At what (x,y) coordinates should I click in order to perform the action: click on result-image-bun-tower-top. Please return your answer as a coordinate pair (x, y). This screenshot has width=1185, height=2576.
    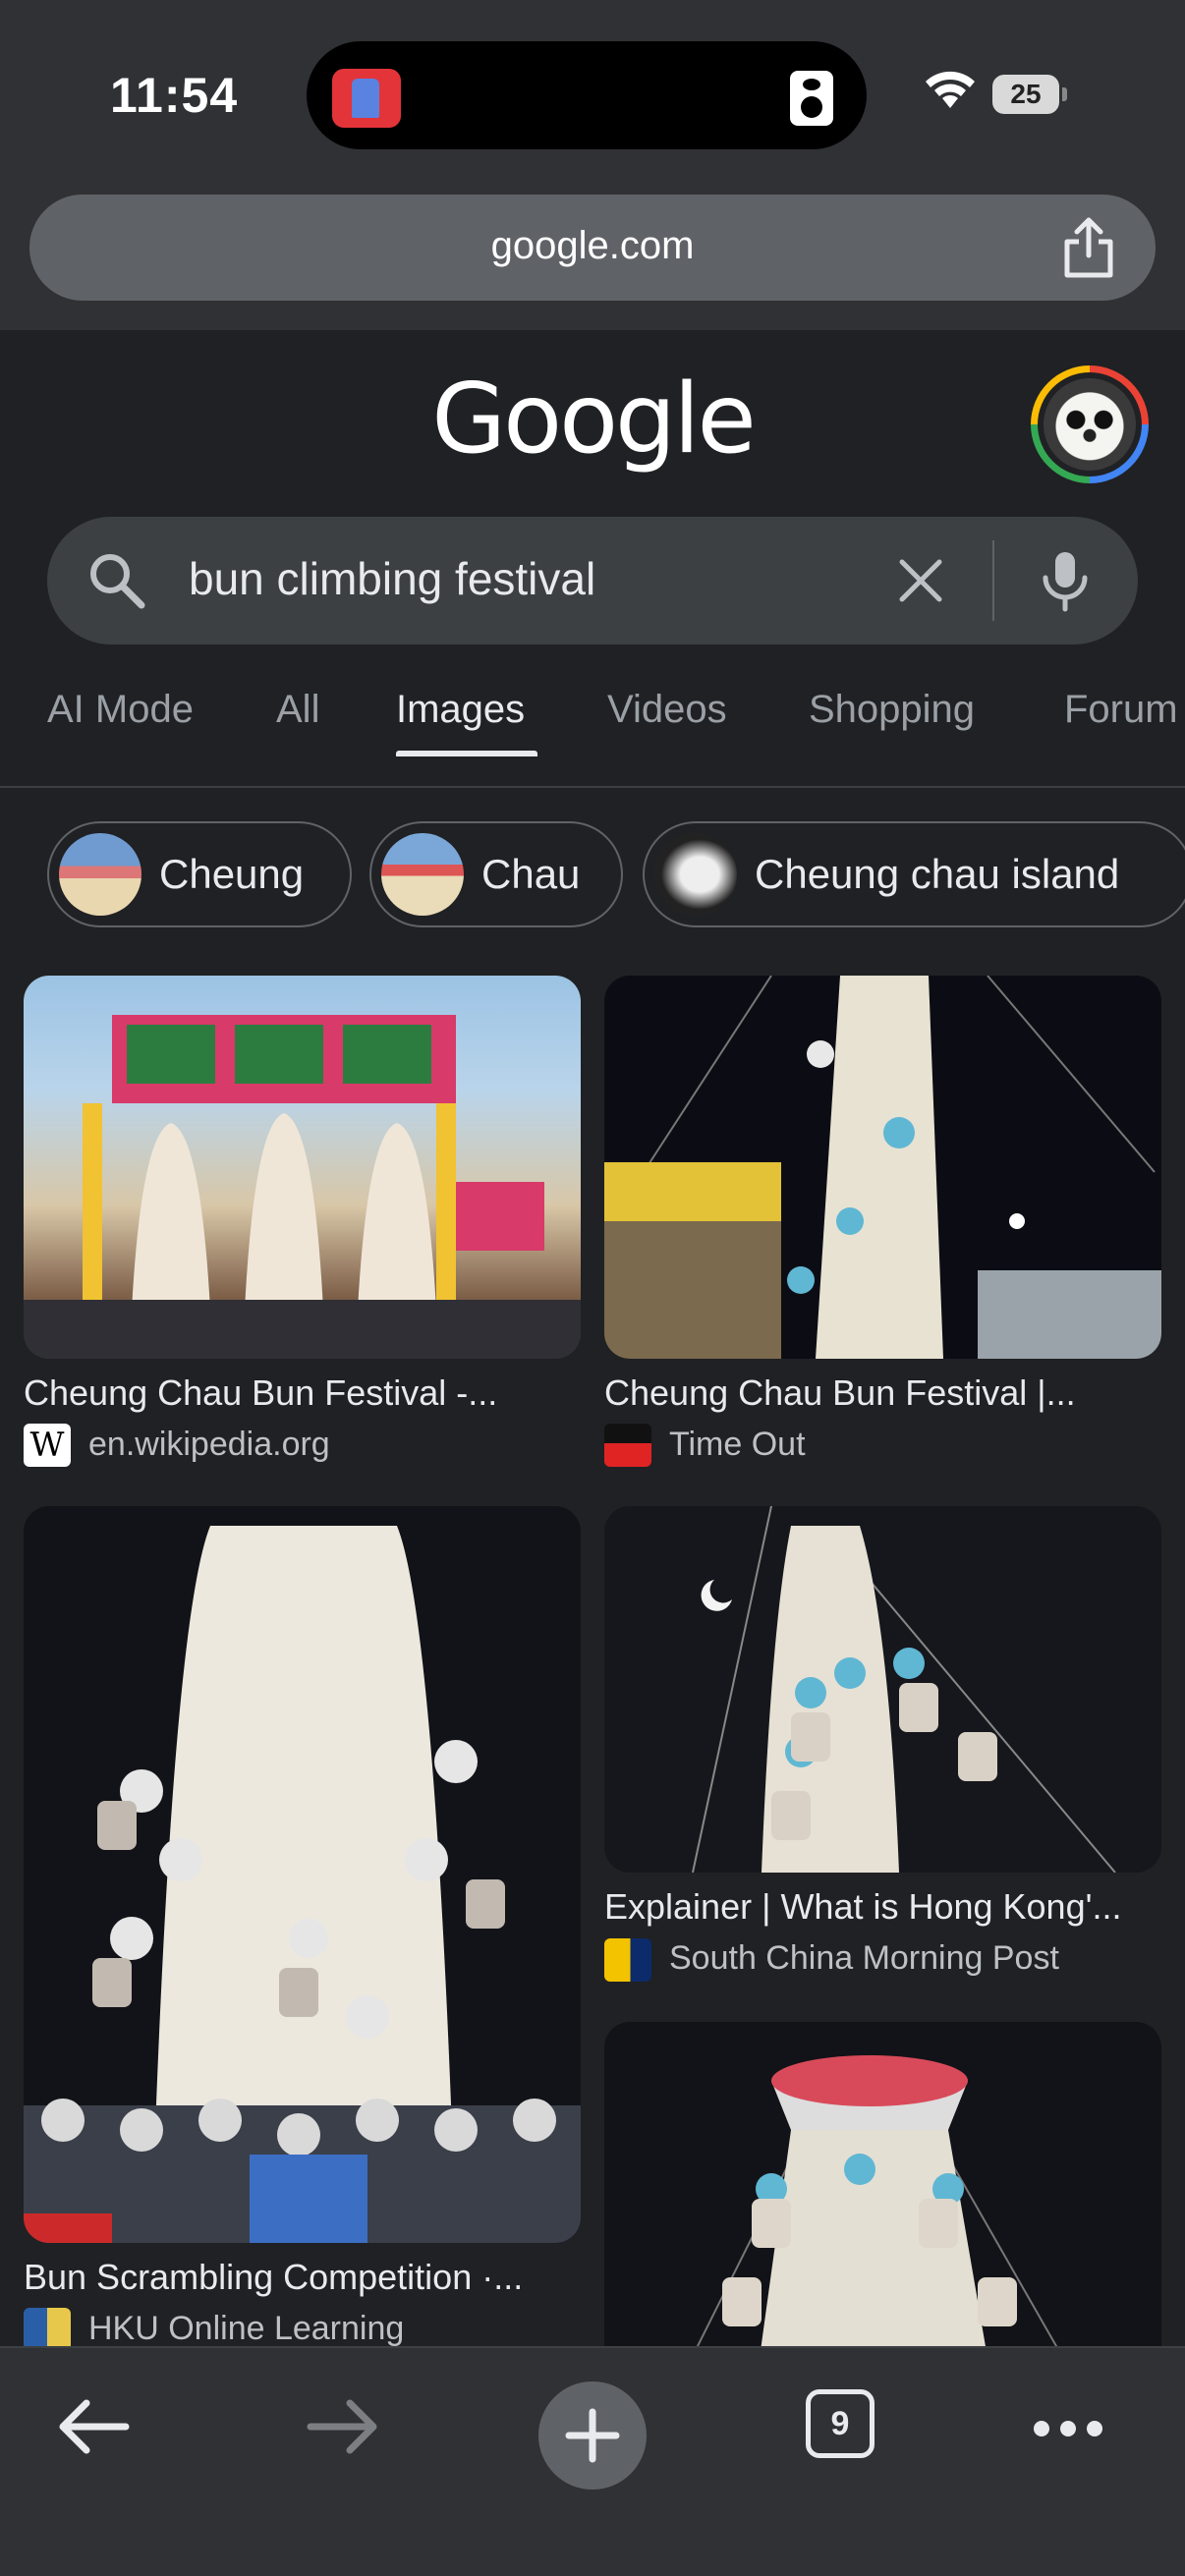
    Looking at the image, I should click on (883, 2184).